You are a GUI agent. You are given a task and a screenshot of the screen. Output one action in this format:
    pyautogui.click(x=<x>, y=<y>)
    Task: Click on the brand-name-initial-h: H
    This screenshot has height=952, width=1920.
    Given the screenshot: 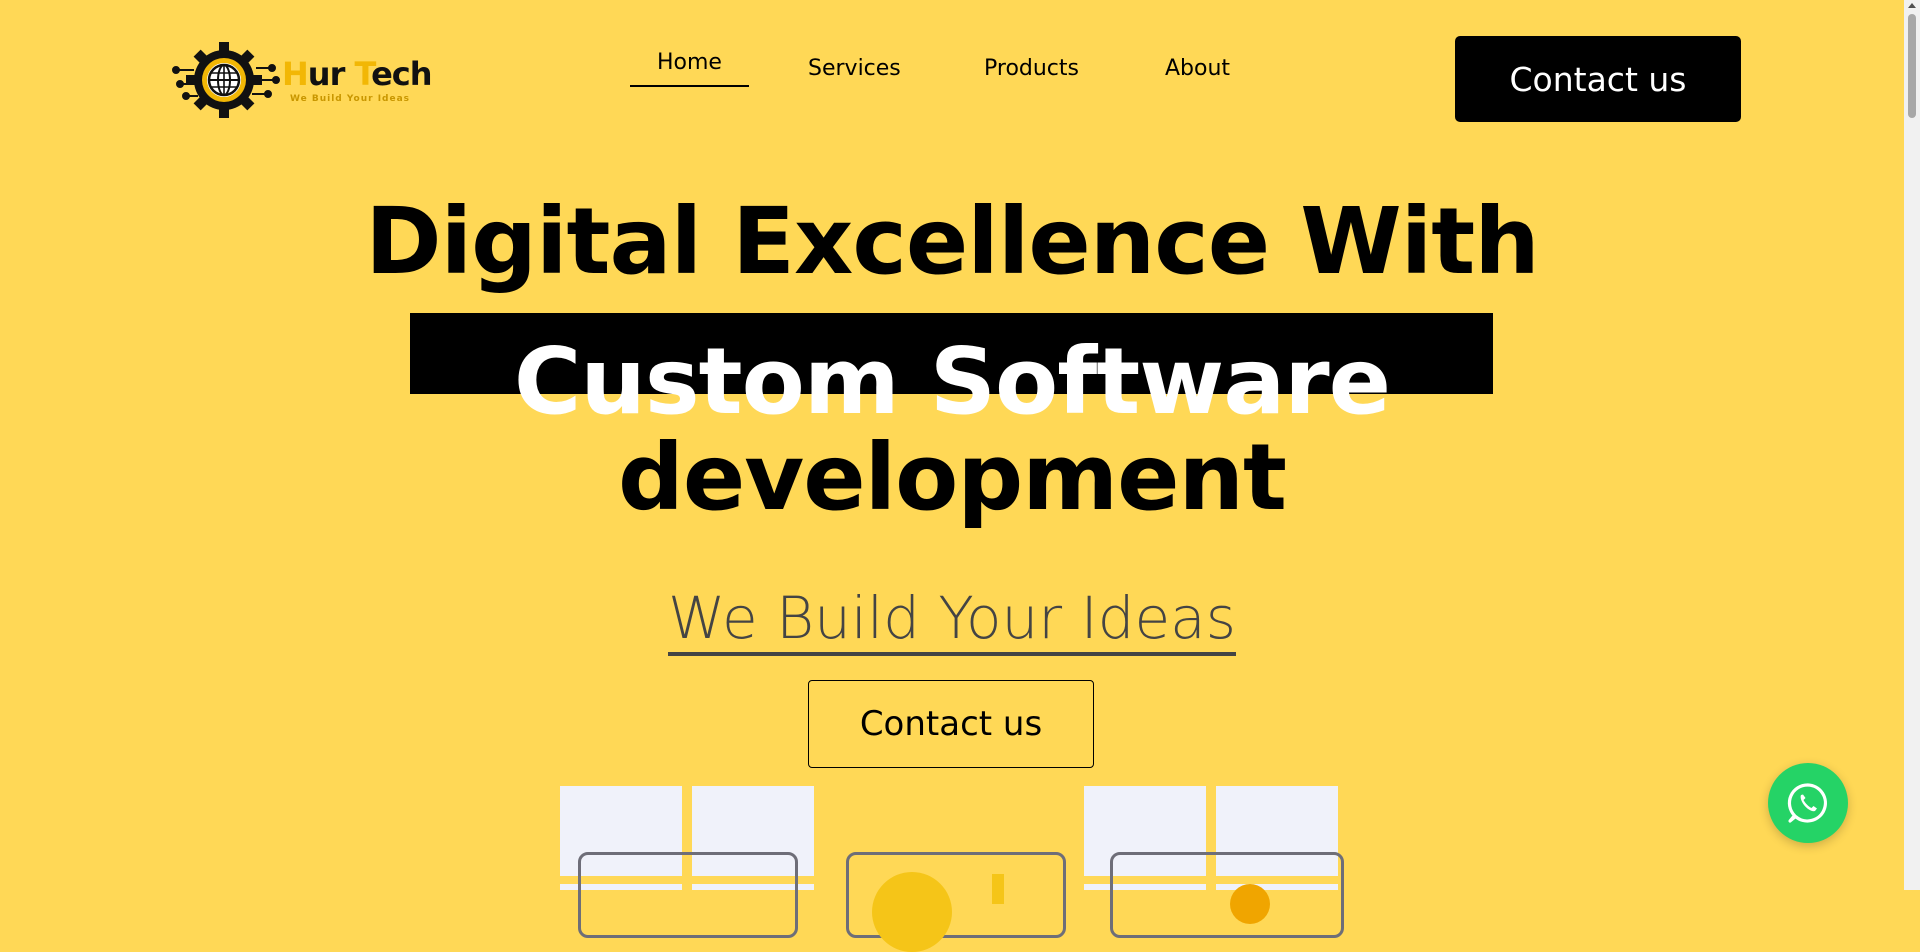 What is the action you would take?
    pyautogui.click(x=295, y=74)
    